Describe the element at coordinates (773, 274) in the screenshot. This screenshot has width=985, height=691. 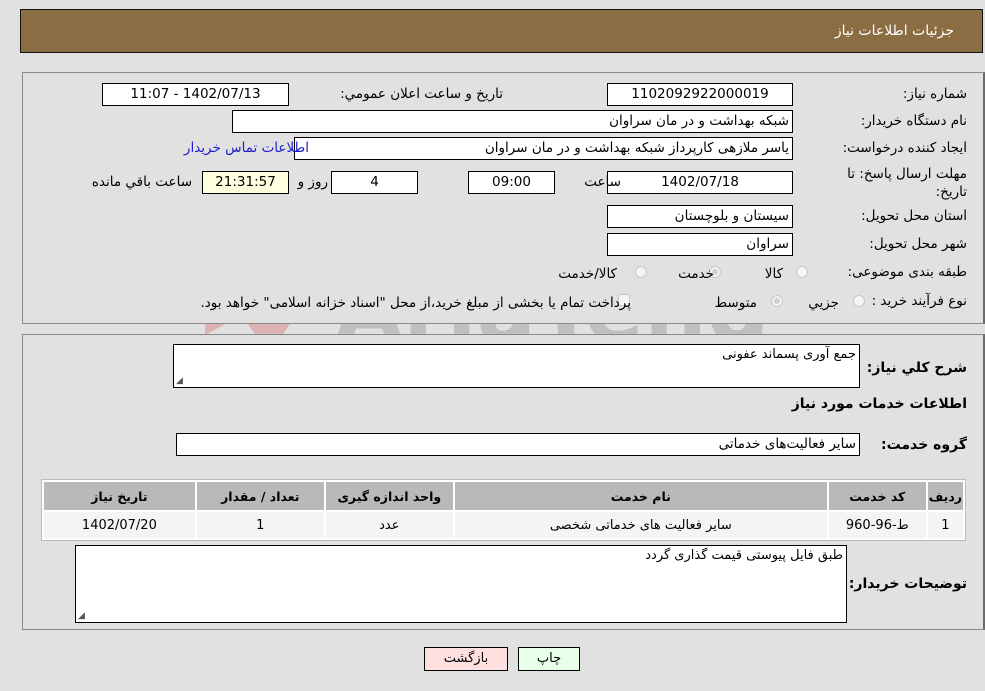
I see `category-option-goods: کالا` at that location.